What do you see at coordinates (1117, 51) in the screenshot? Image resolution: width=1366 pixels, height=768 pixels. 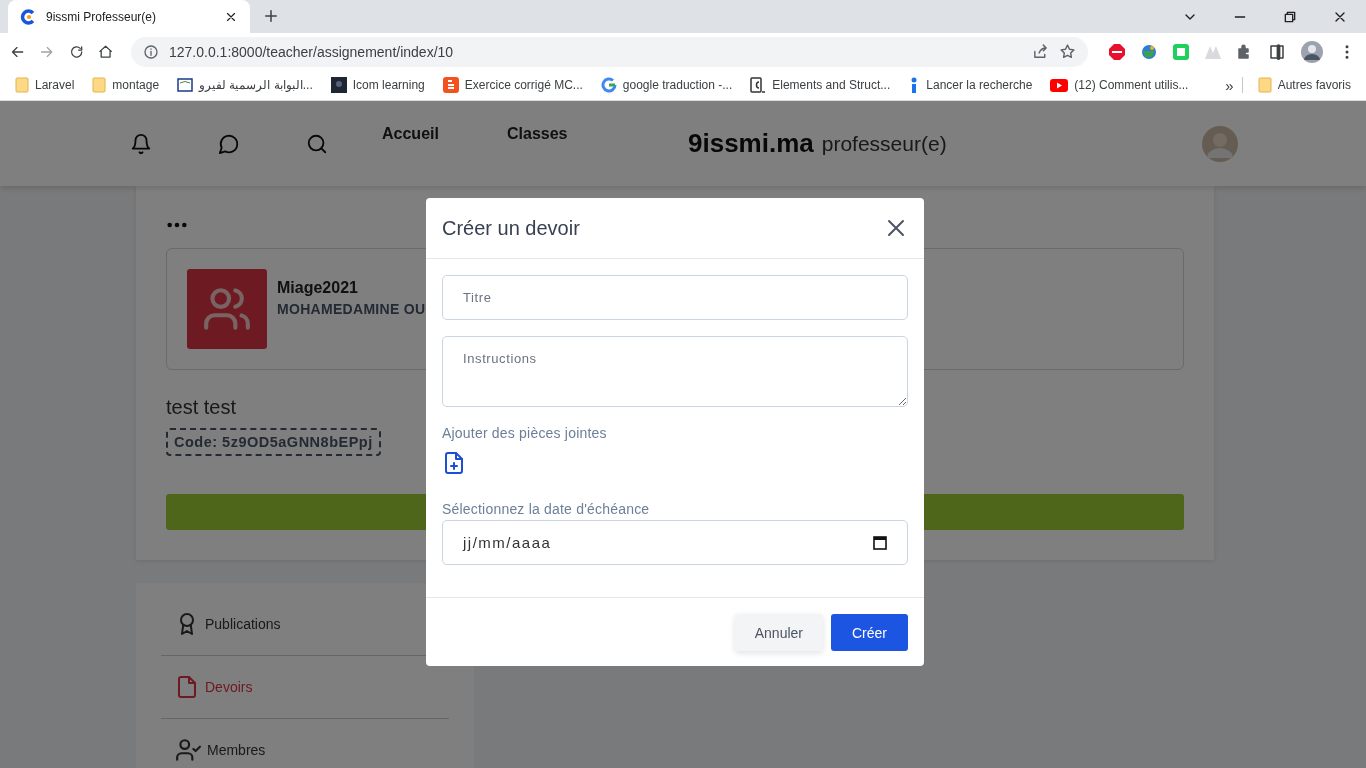 I see `stop-sign-icon` at bounding box center [1117, 51].